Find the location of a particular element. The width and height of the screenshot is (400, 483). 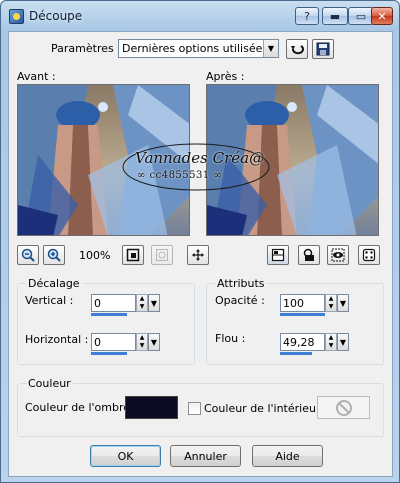

watermark-text: Vannades Créa@ is located at coordinates (200, 158).